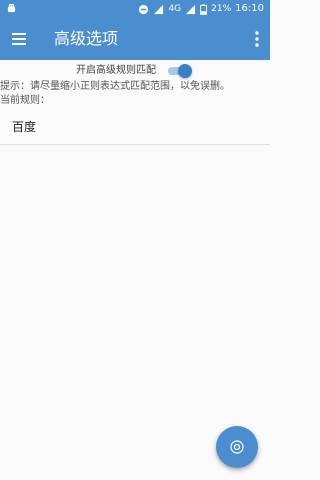 The image size is (320, 480). Describe the element at coordinates (175, 9) in the screenshot. I see `network-type: 4G` at that location.